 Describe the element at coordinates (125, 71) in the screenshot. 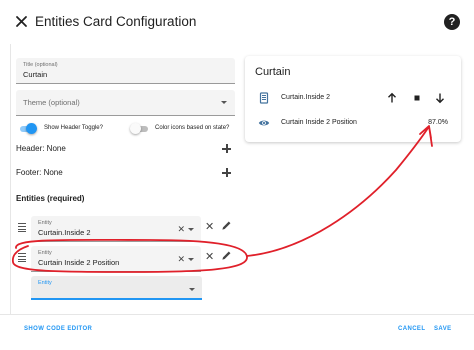

I see `title-field: Title (optional) Curtain` at that location.